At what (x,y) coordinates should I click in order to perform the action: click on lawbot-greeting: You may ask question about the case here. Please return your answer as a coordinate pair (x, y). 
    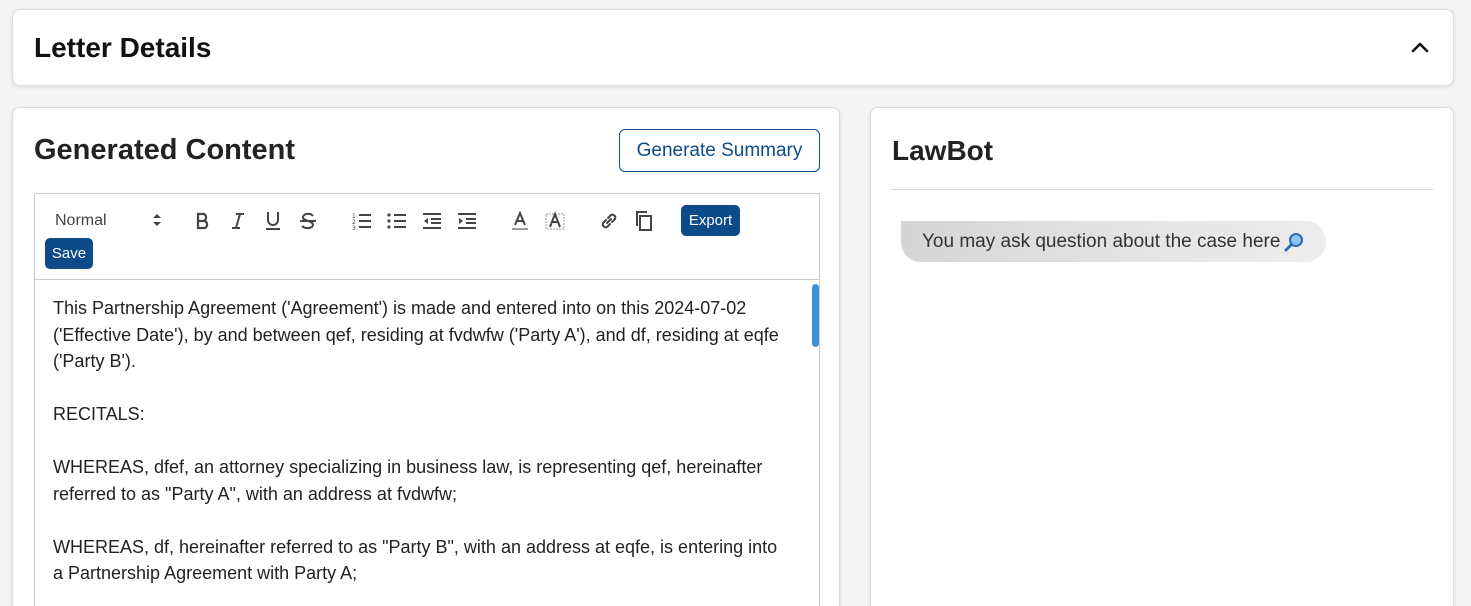
    Looking at the image, I should click on (1101, 241).